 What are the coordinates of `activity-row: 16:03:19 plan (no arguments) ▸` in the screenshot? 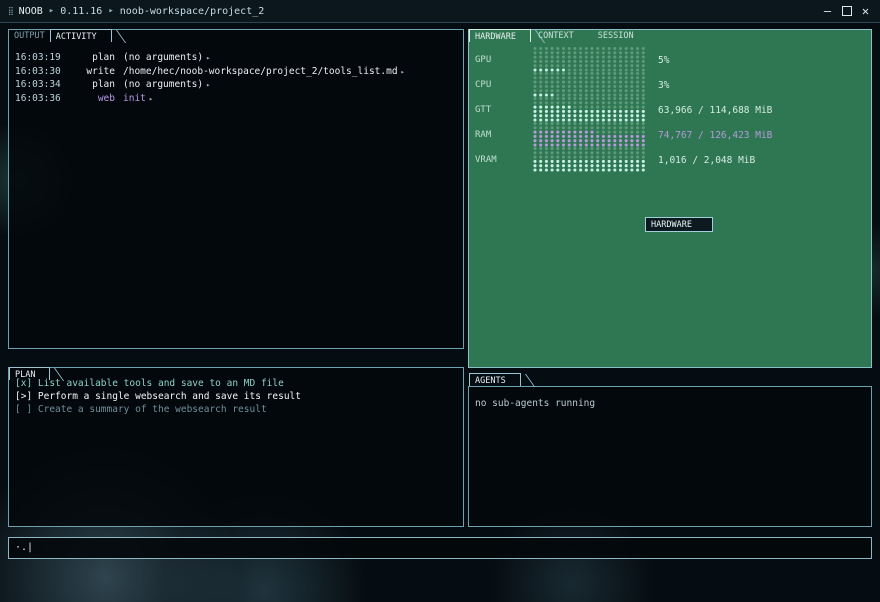 It's located at (112, 57).